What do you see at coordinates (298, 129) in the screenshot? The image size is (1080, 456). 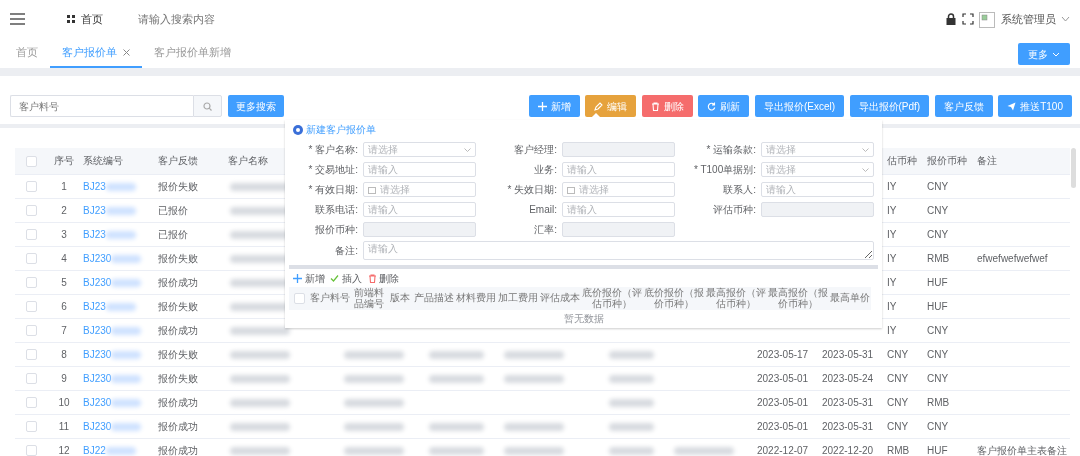 I see `circle-icon` at bounding box center [298, 129].